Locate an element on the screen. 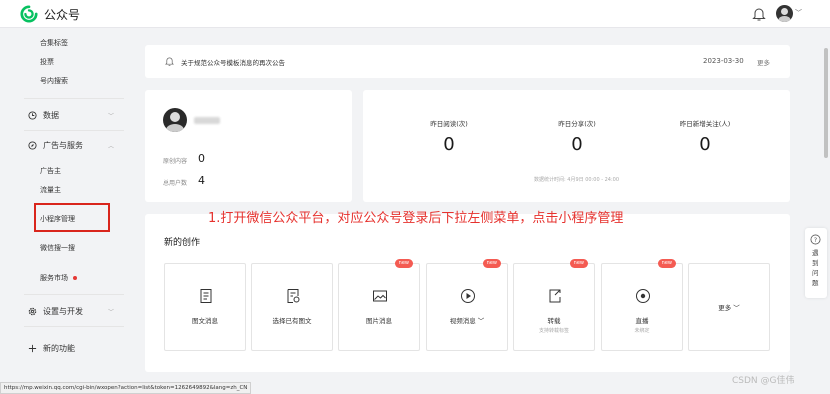  live-icon is located at coordinates (643, 296).